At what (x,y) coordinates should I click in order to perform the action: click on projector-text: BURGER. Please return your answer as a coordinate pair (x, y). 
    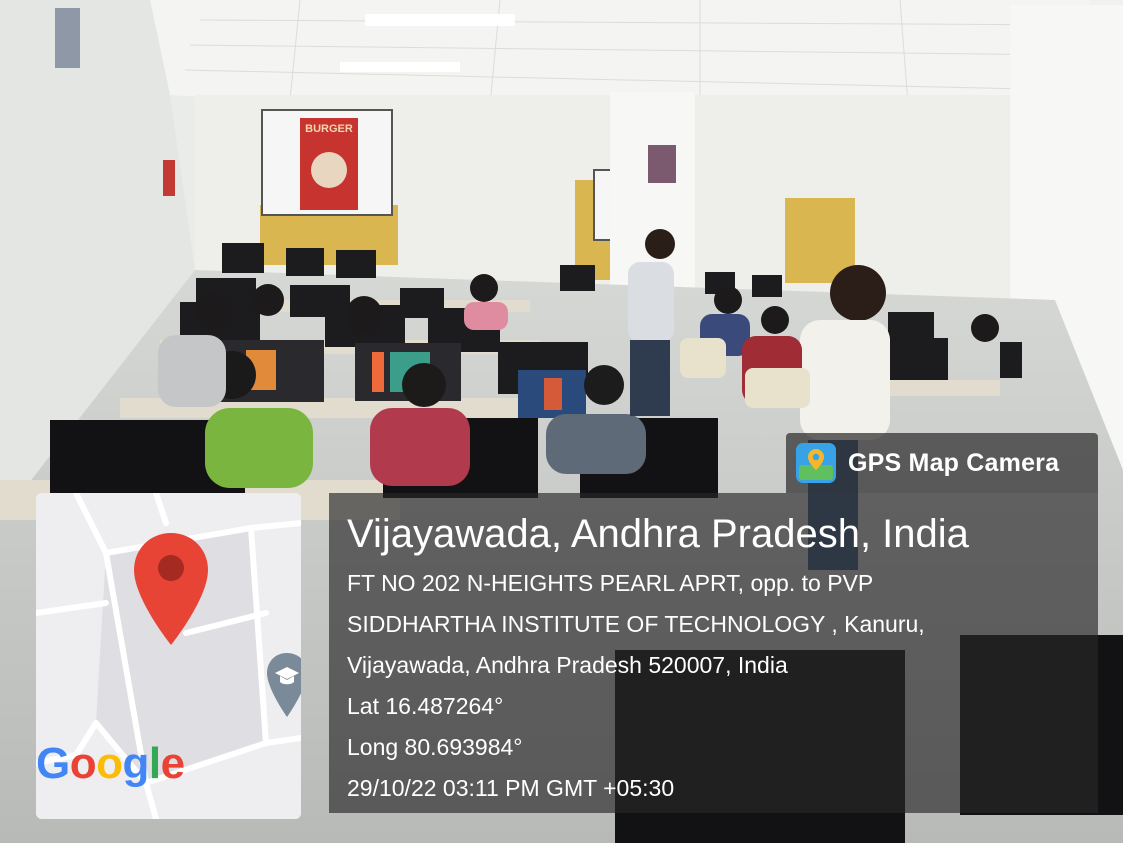
    Looking at the image, I should click on (329, 129).